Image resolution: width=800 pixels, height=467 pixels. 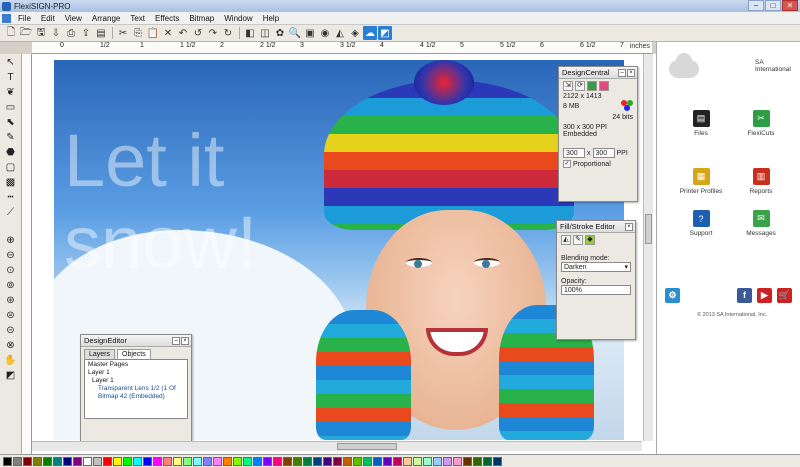 I want to click on pen-tool-icon: ✎, so click(x=10, y=138).